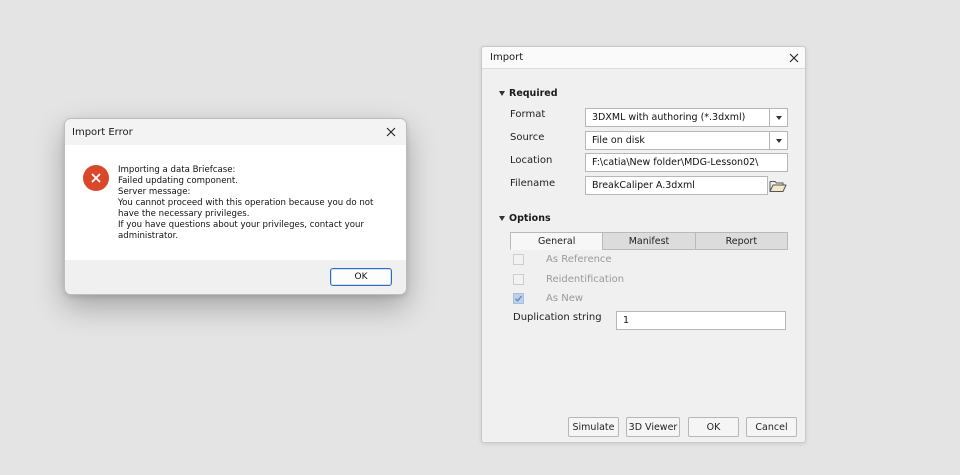 Image resolution: width=960 pixels, height=475 pixels. I want to click on filename-label: Filename, so click(533, 183).